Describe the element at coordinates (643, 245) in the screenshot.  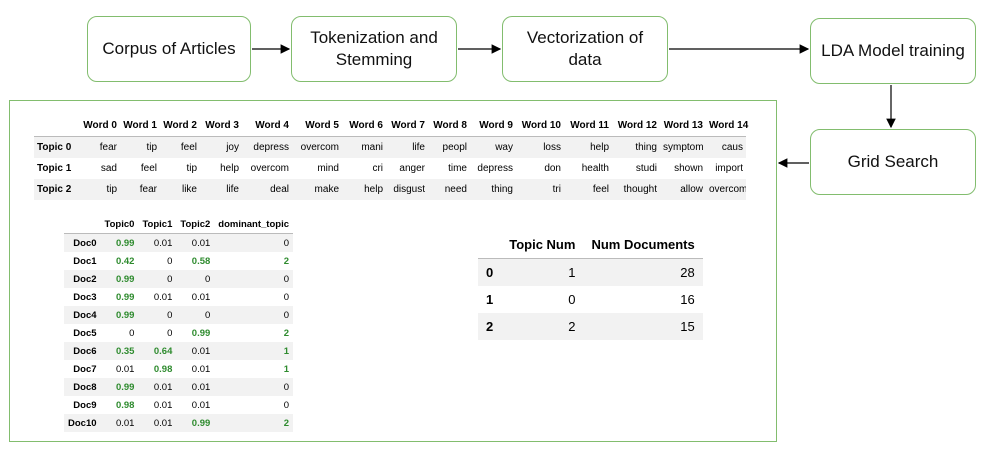
I see `topic-table-col-header: Num Documents` at that location.